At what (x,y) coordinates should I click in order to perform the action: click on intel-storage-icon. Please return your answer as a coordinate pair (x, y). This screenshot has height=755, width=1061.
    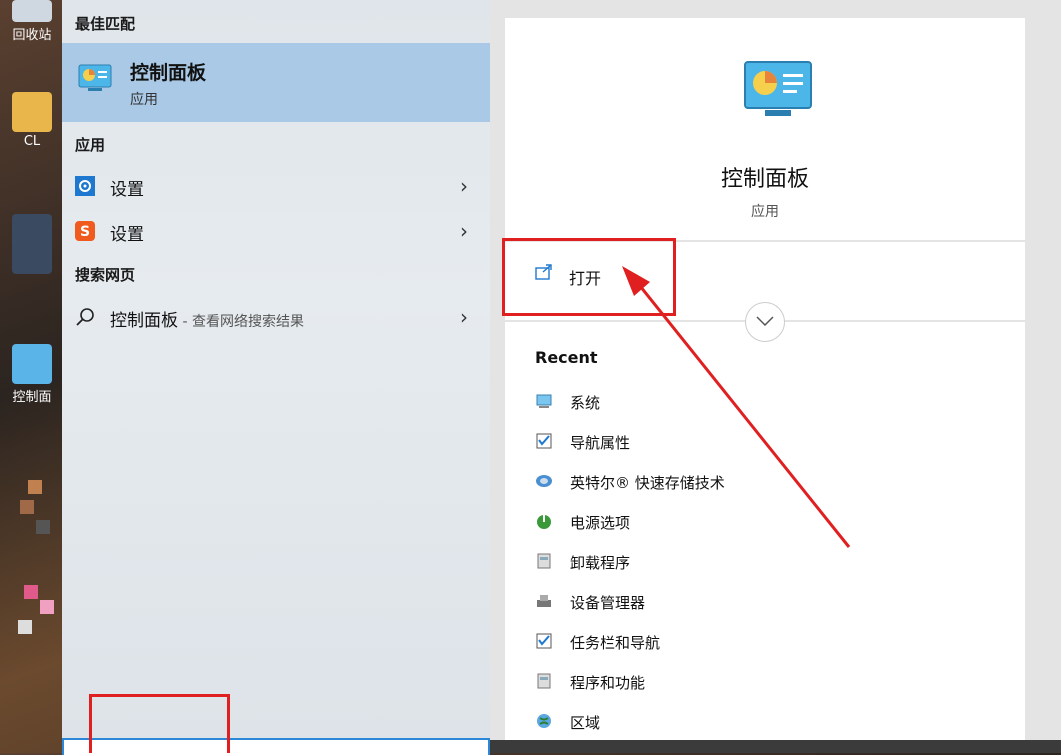
    Looking at the image, I should click on (544, 481).